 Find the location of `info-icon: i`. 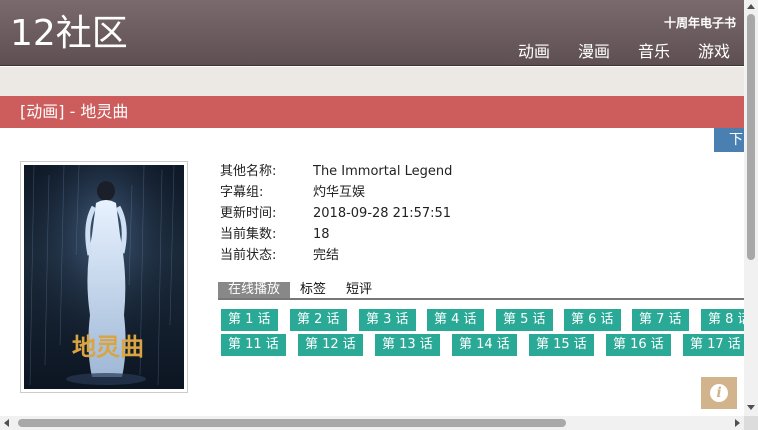

info-icon: i is located at coordinates (719, 393).